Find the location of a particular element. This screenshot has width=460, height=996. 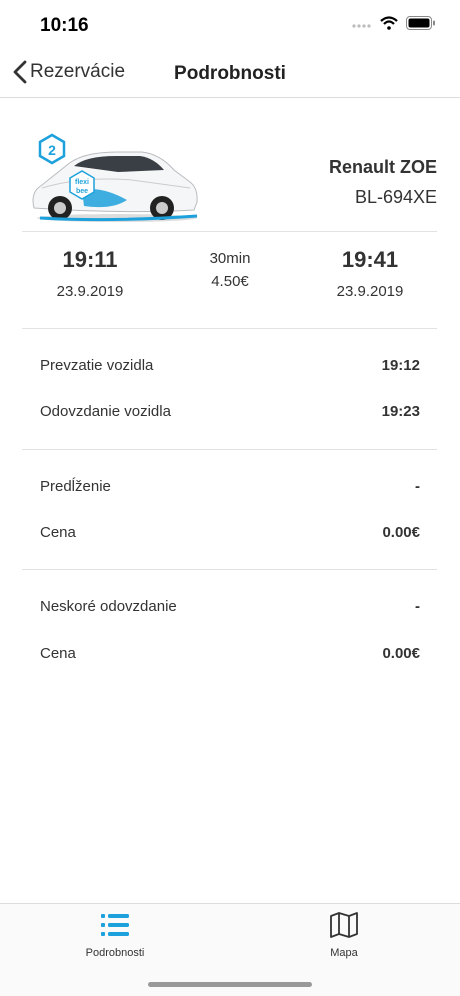

car-name: Renault ZOE is located at coordinates (382, 167).